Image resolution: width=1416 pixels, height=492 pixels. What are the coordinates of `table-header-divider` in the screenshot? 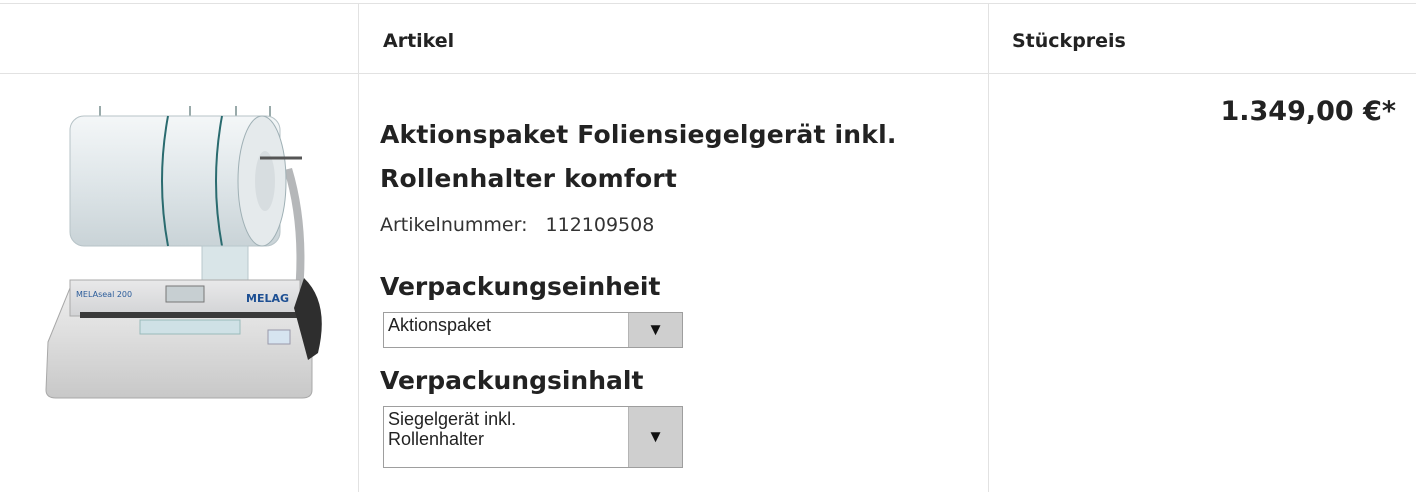 It's located at (708, 73).